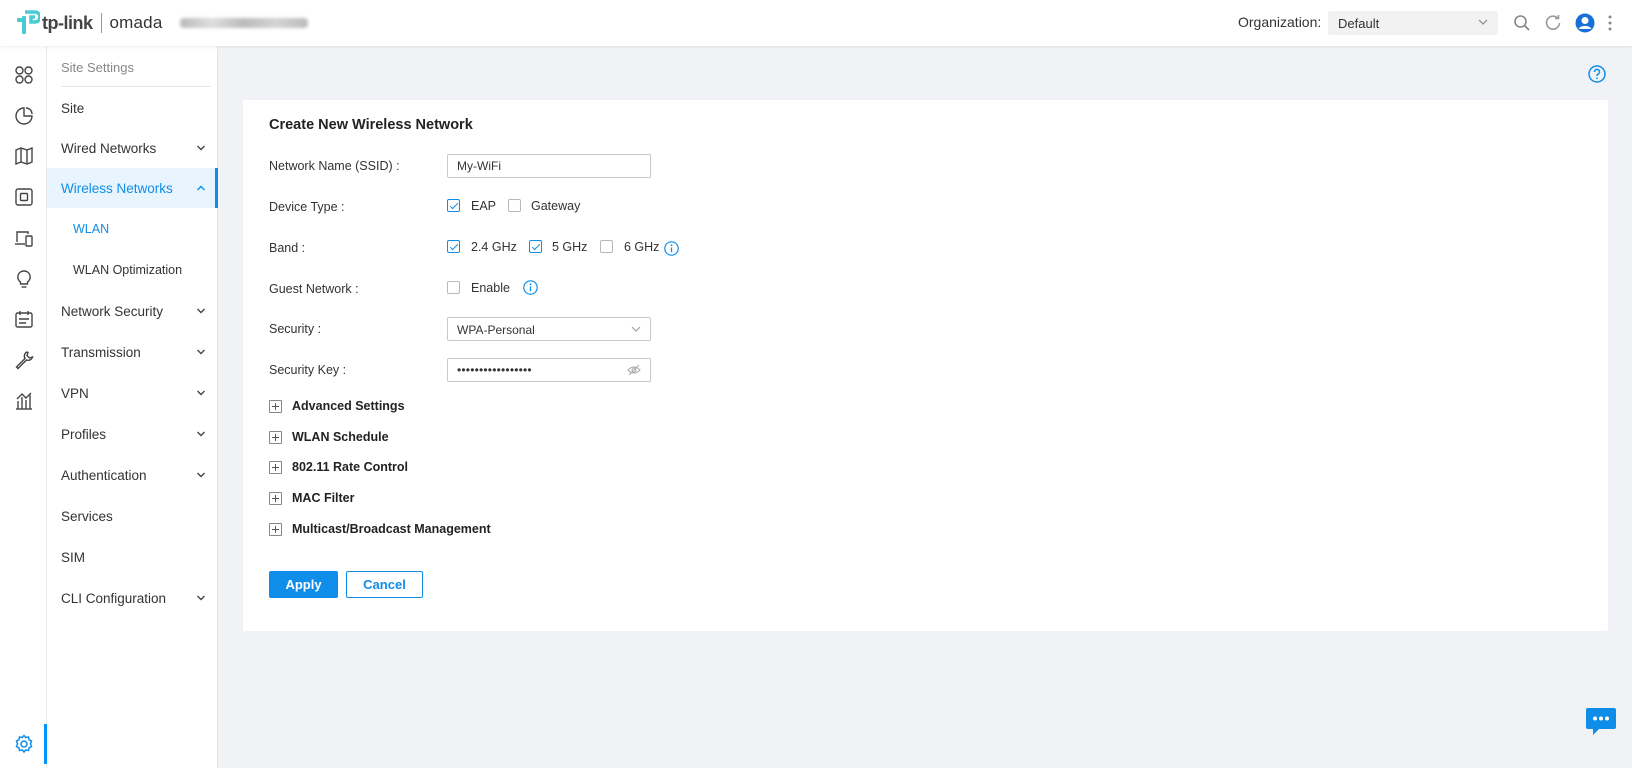 Image resolution: width=1632 pixels, height=768 pixels. I want to click on multicast-broadcast-section: Multicast/Broadcast Management, so click(380, 529).